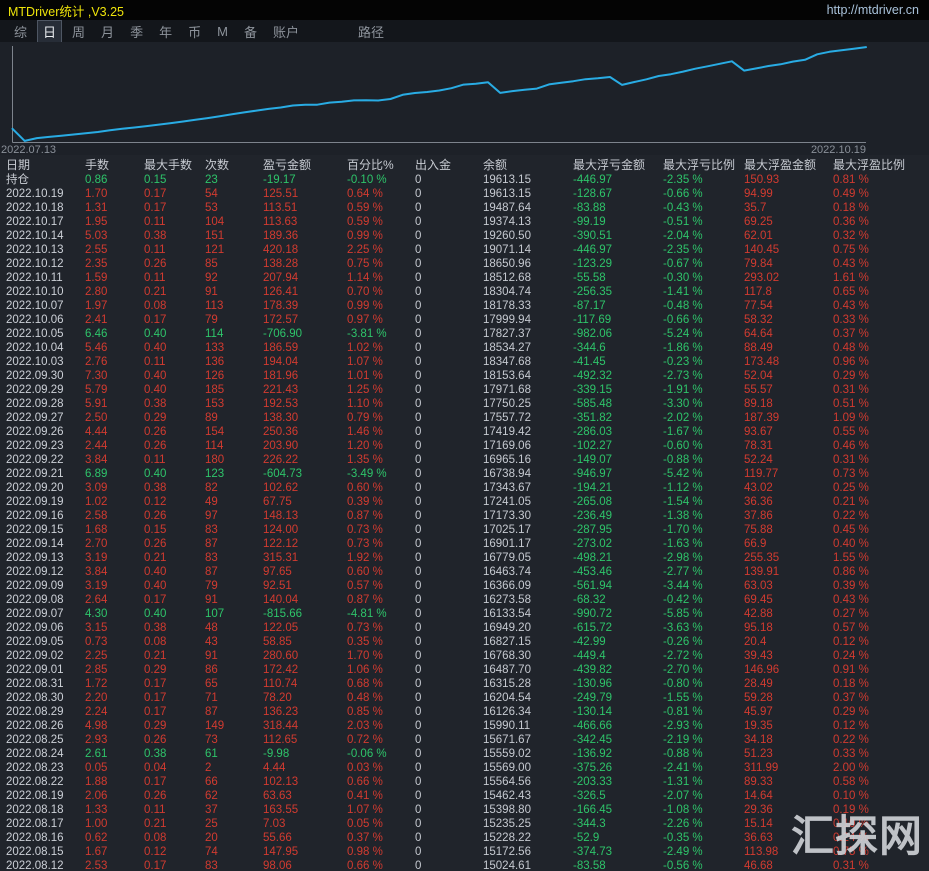 The width and height of the screenshot is (929, 871). What do you see at coordinates (35, 824) in the screenshot?
I see `cell-date: 2022.08.17` at bounding box center [35, 824].